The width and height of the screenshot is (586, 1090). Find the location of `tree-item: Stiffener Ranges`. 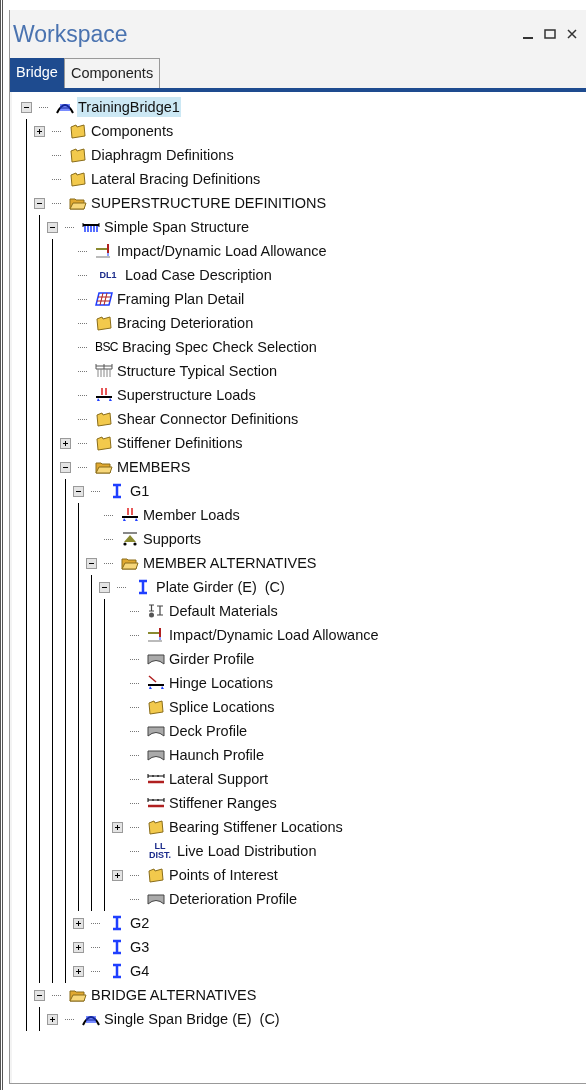

tree-item: Stiffener Ranges is located at coordinates (223, 803).